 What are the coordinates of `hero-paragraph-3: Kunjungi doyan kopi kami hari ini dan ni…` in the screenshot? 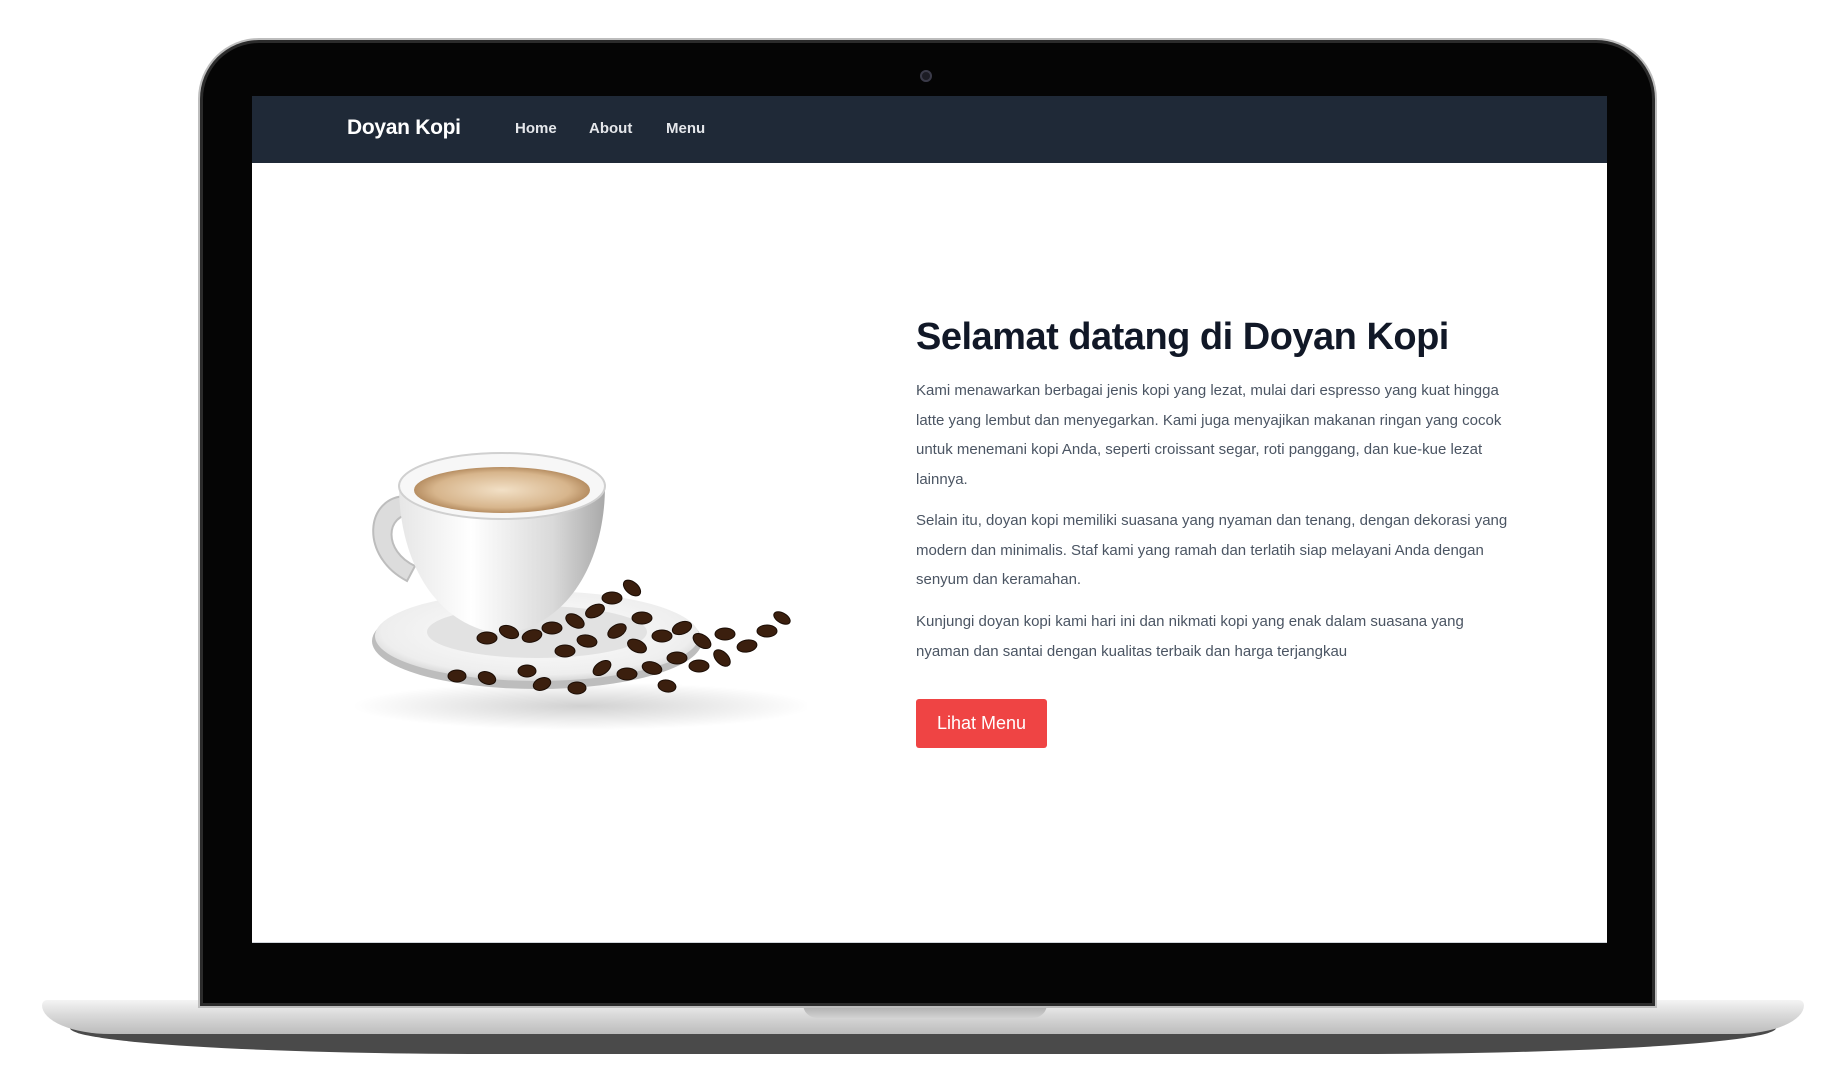 It's located at (1190, 636).